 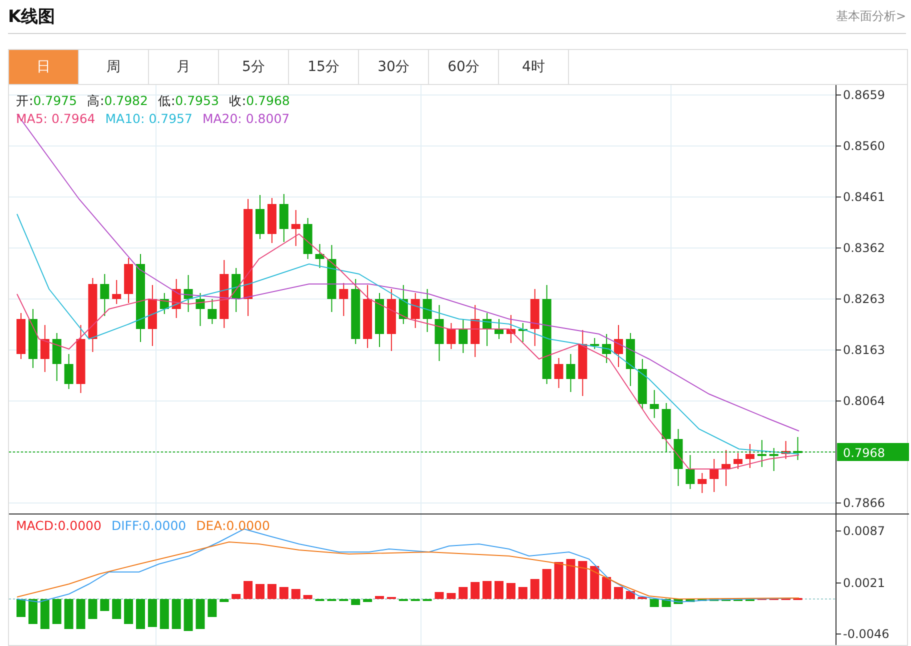 I want to click on current-price-label: 0.7968, so click(x=864, y=453).